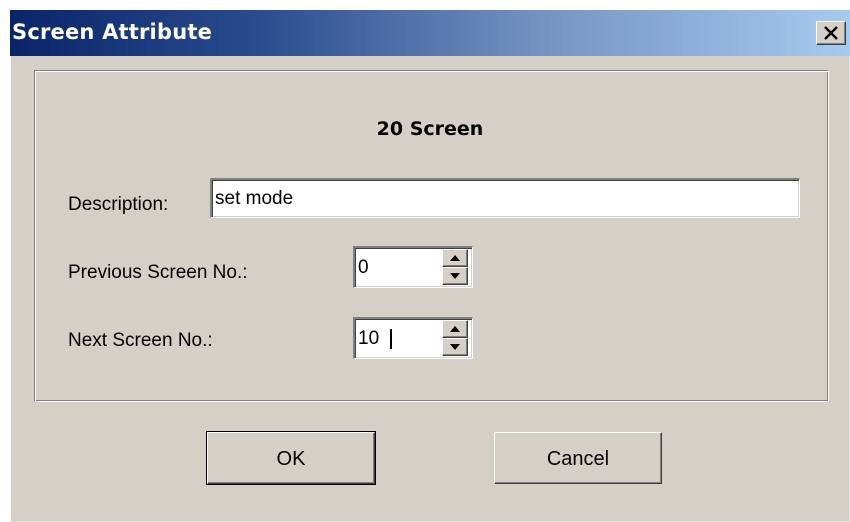  I want to click on description-input, so click(505, 198).